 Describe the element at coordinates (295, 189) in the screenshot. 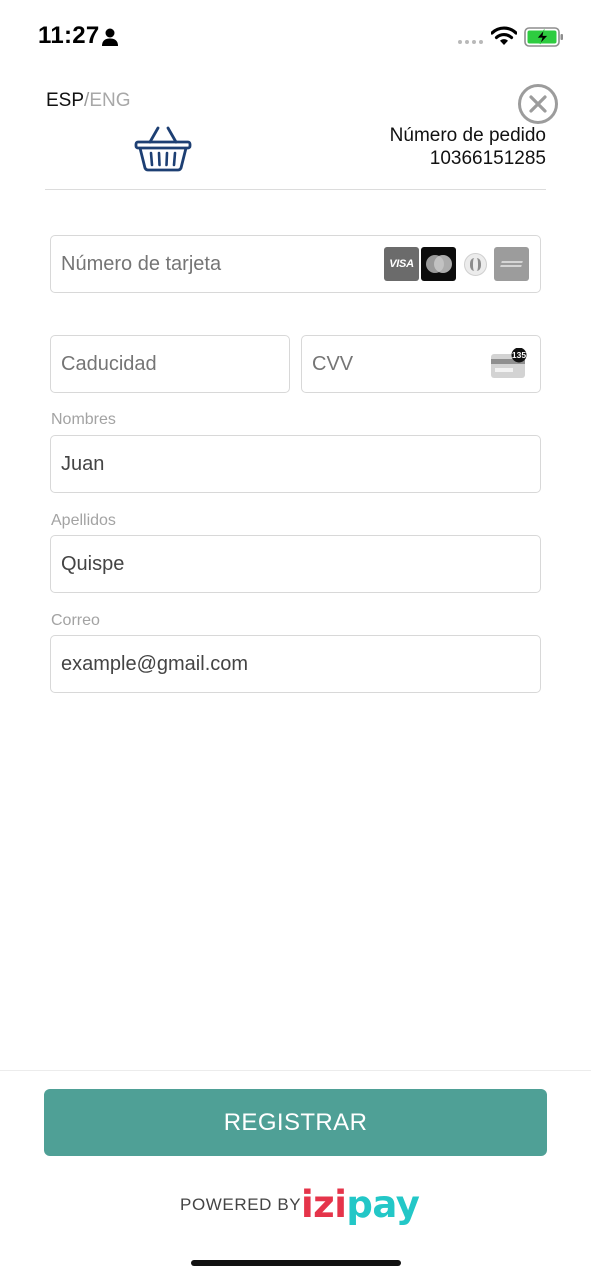

I see `header-divider` at that location.